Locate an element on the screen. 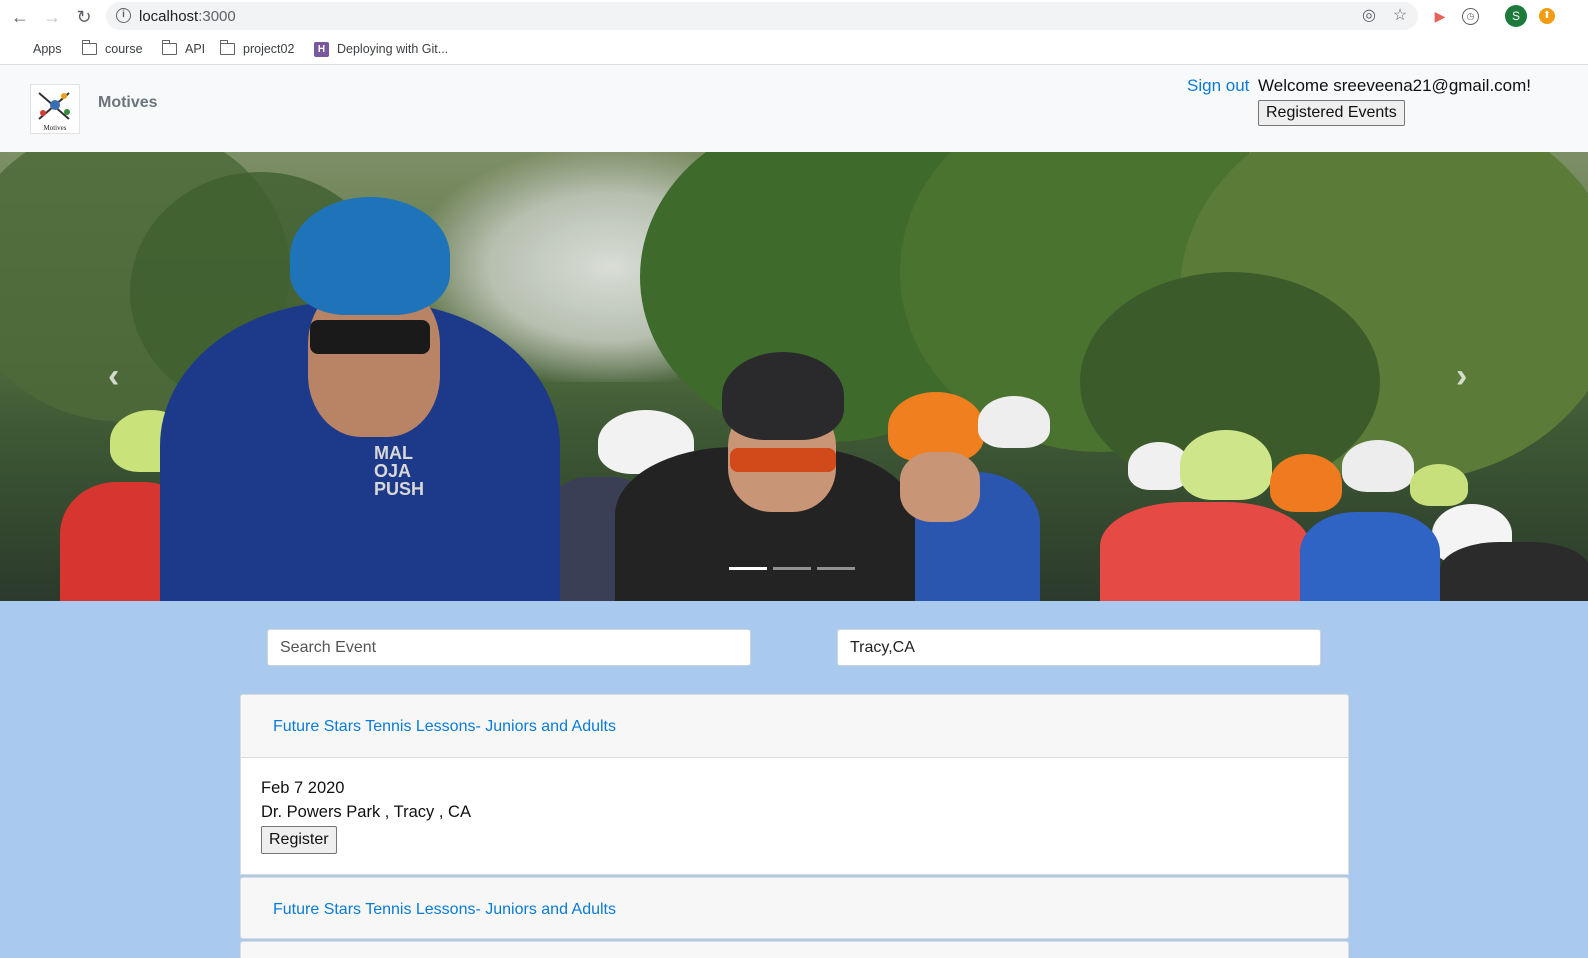 The height and width of the screenshot is (958, 1588). event-card-header is located at coordinates (794, 949).